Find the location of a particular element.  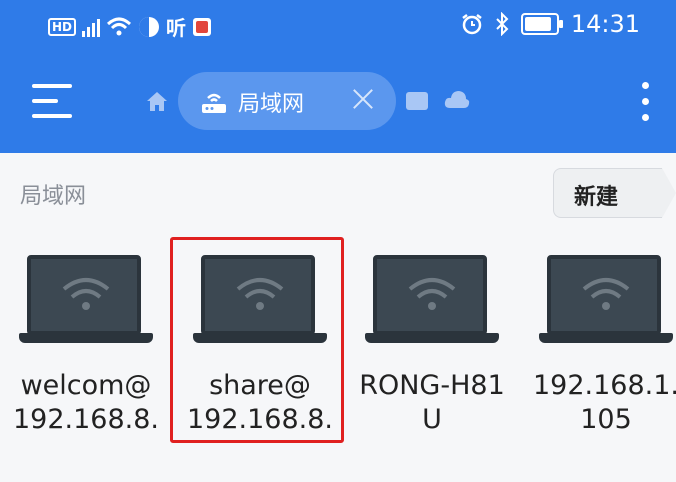

cloud-icon is located at coordinates (457, 99).